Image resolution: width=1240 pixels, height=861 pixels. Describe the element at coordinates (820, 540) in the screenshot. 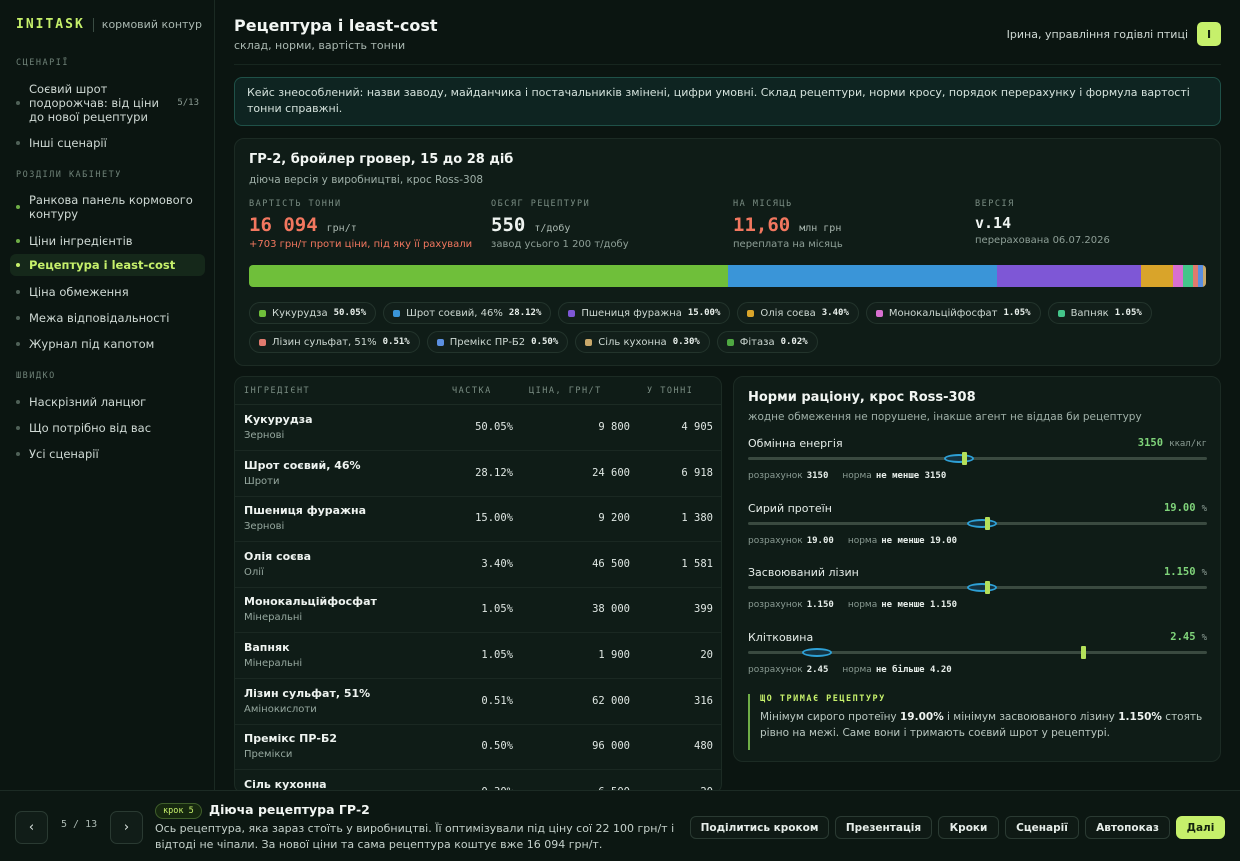

I see `calc-value: 19.00` at that location.